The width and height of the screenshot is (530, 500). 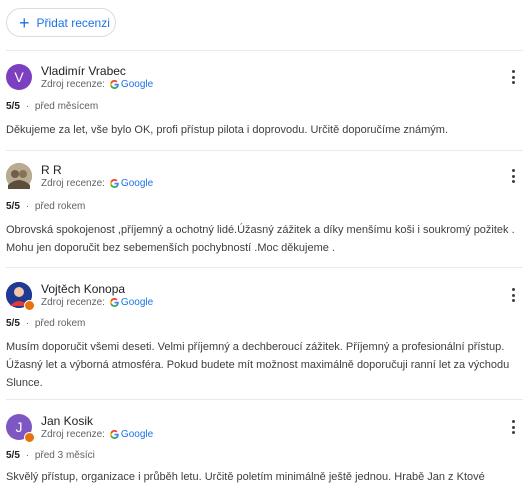 I want to click on review-time: před měsícem, so click(x=66, y=106).